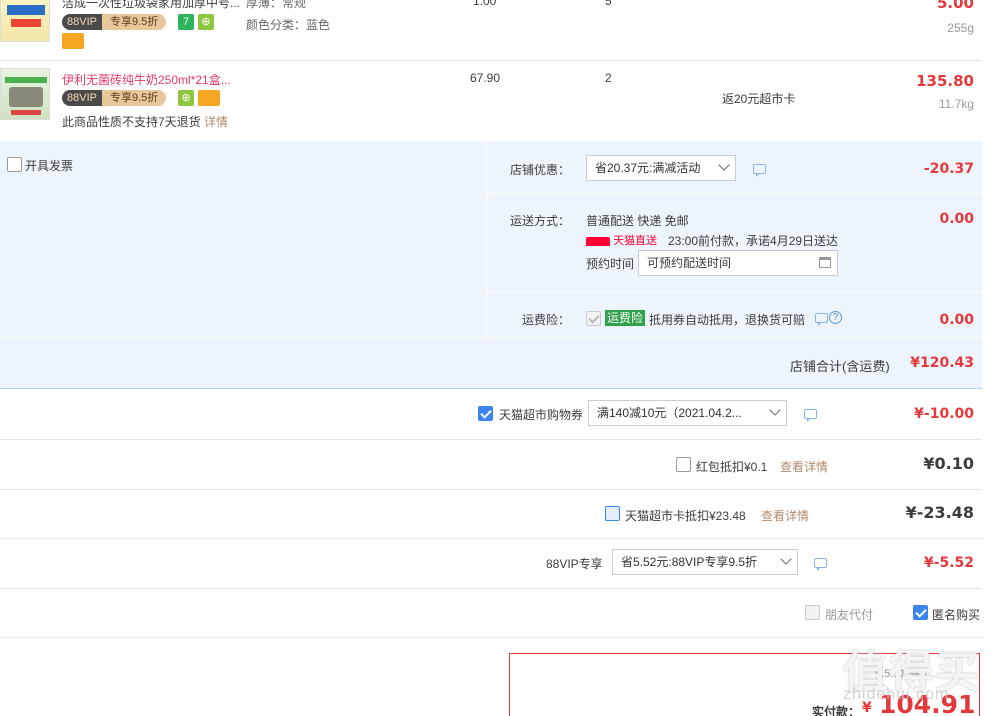 This screenshot has height=716, width=994. What do you see at coordinates (804, 466) in the screenshot?
I see `redpacket-detail-link: 查看详情` at bounding box center [804, 466].